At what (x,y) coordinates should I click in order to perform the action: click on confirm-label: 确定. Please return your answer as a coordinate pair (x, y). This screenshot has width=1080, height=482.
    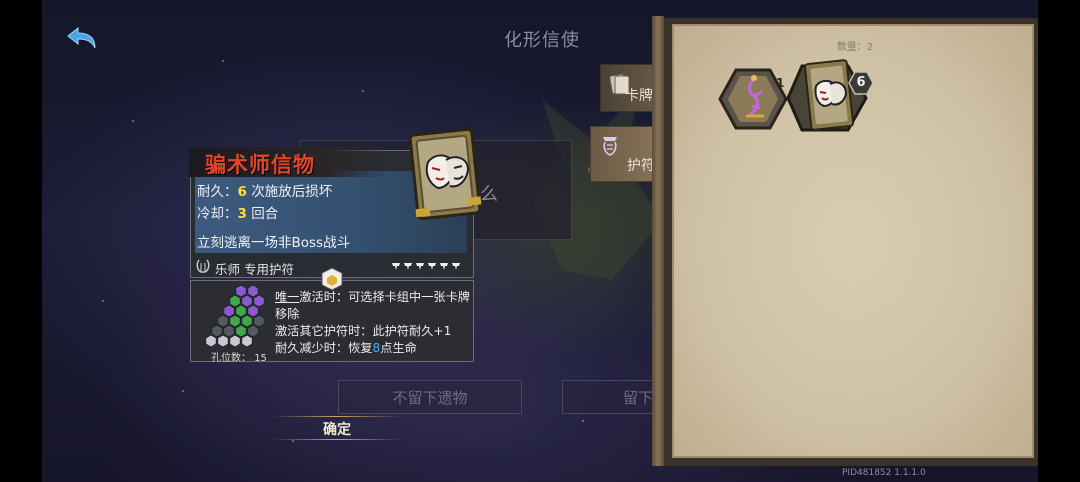
    Looking at the image, I should click on (337, 430).